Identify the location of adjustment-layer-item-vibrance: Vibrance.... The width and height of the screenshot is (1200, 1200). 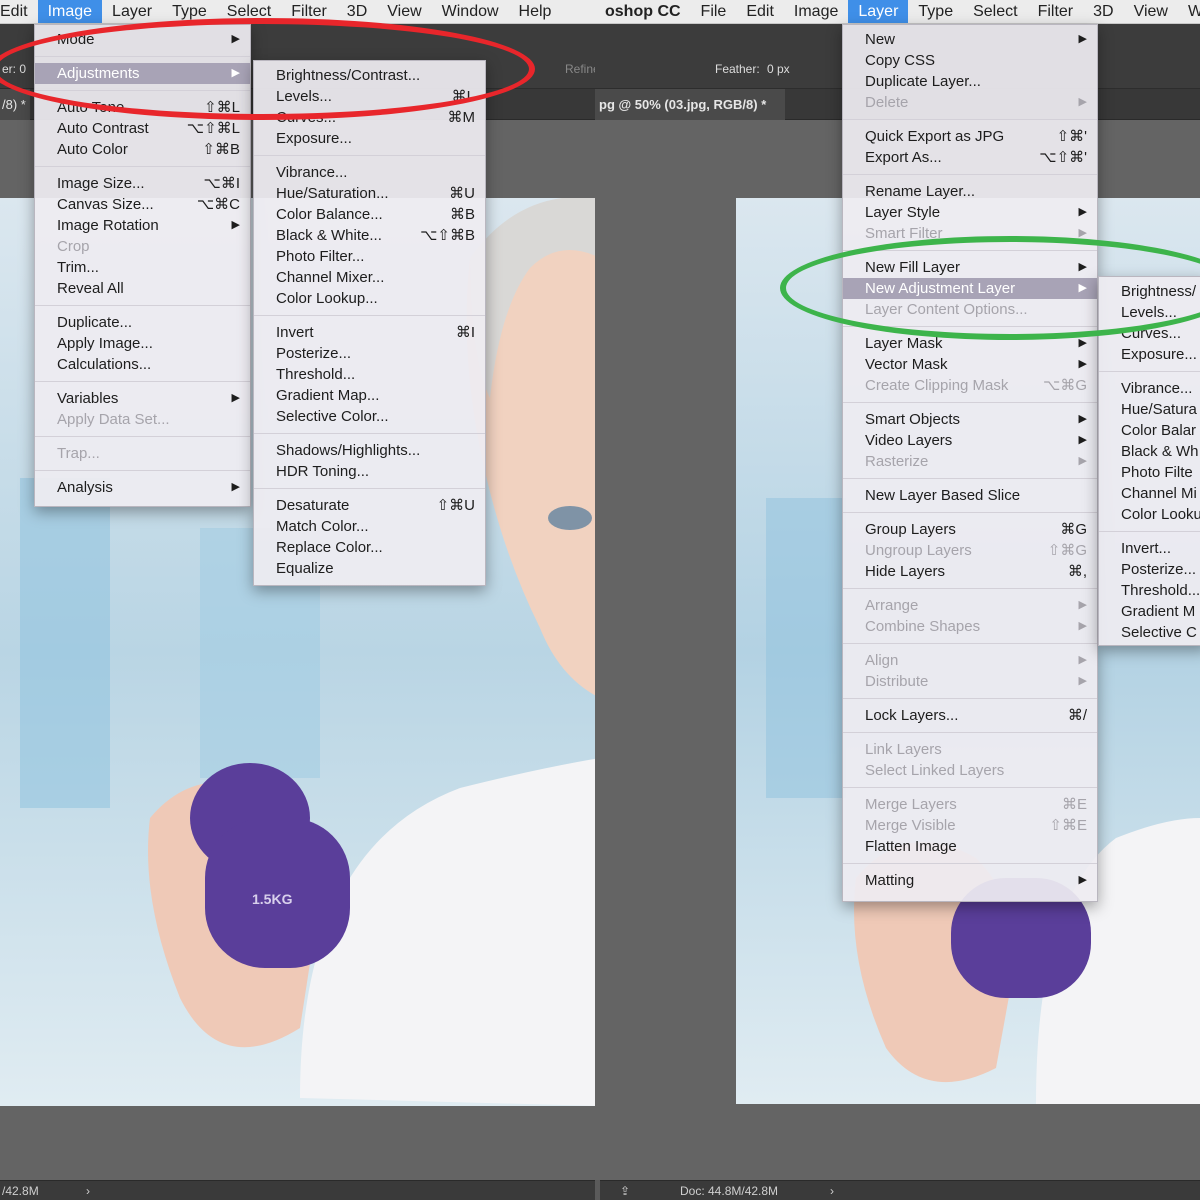
(1149, 388).